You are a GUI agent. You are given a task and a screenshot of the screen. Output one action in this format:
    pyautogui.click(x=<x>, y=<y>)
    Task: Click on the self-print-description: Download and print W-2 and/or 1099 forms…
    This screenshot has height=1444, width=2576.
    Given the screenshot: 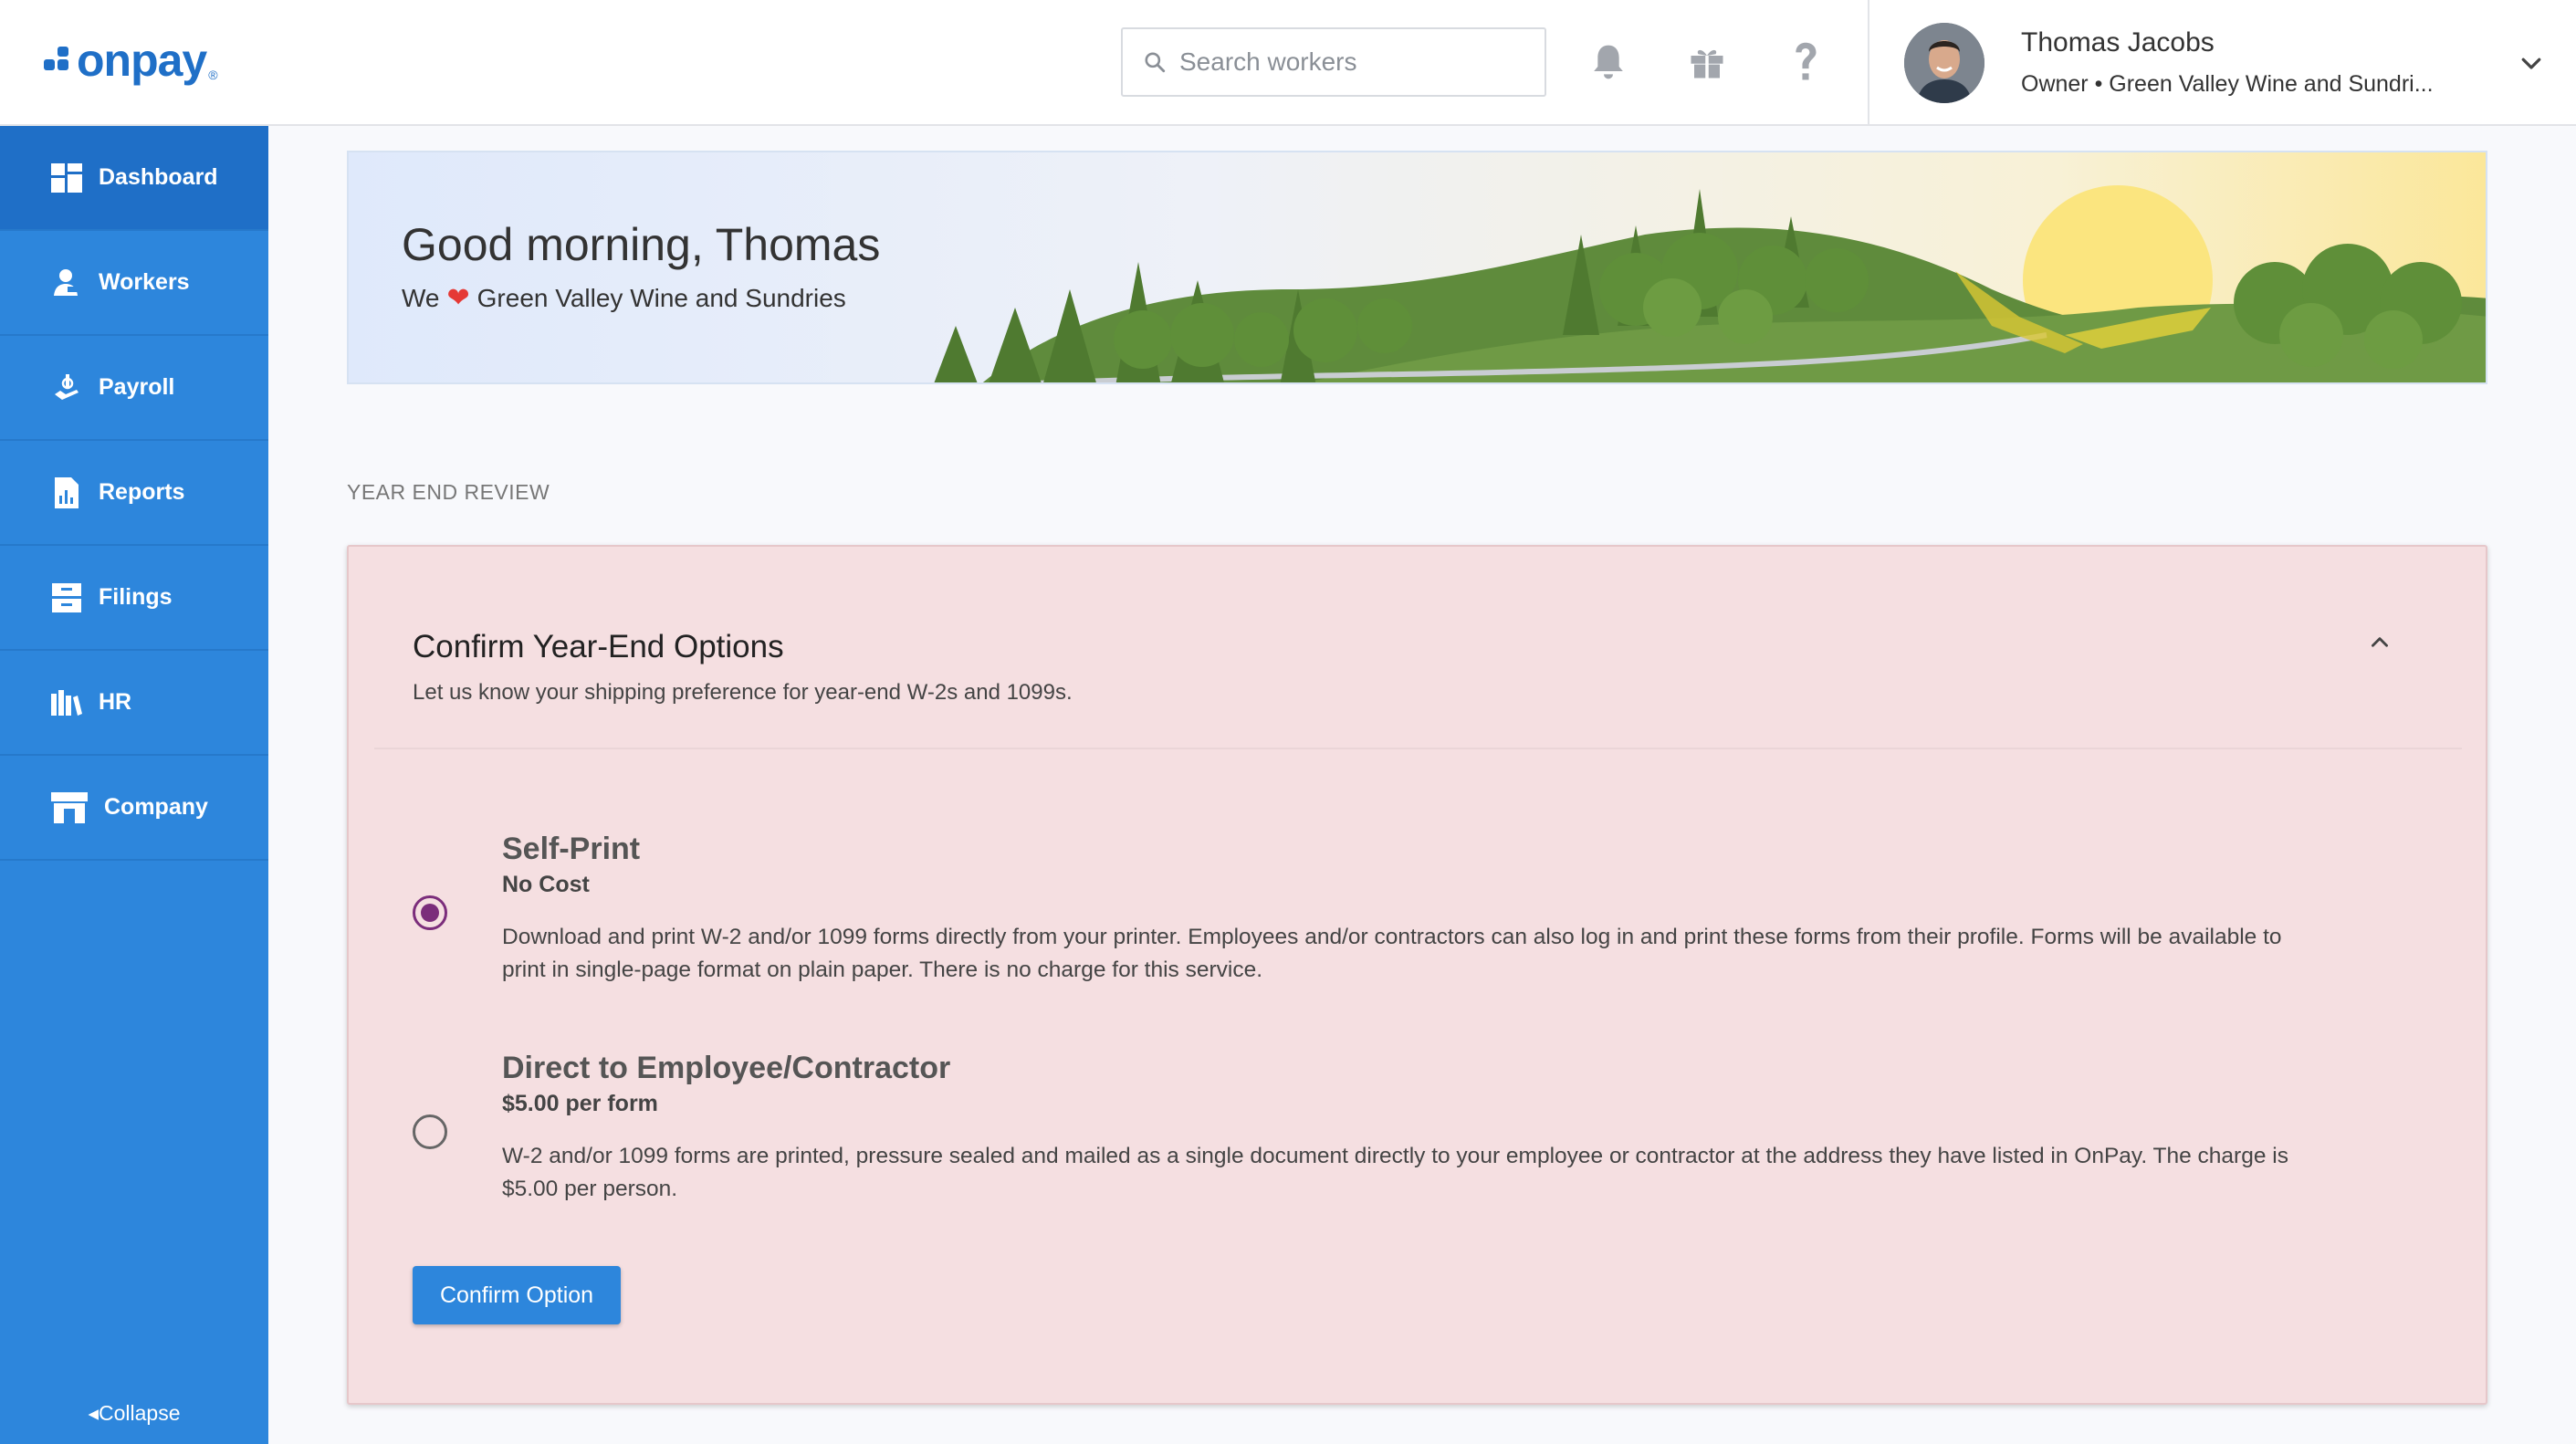 What is the action you would take?
    pyautogui.click(x=1392, y=954)
    